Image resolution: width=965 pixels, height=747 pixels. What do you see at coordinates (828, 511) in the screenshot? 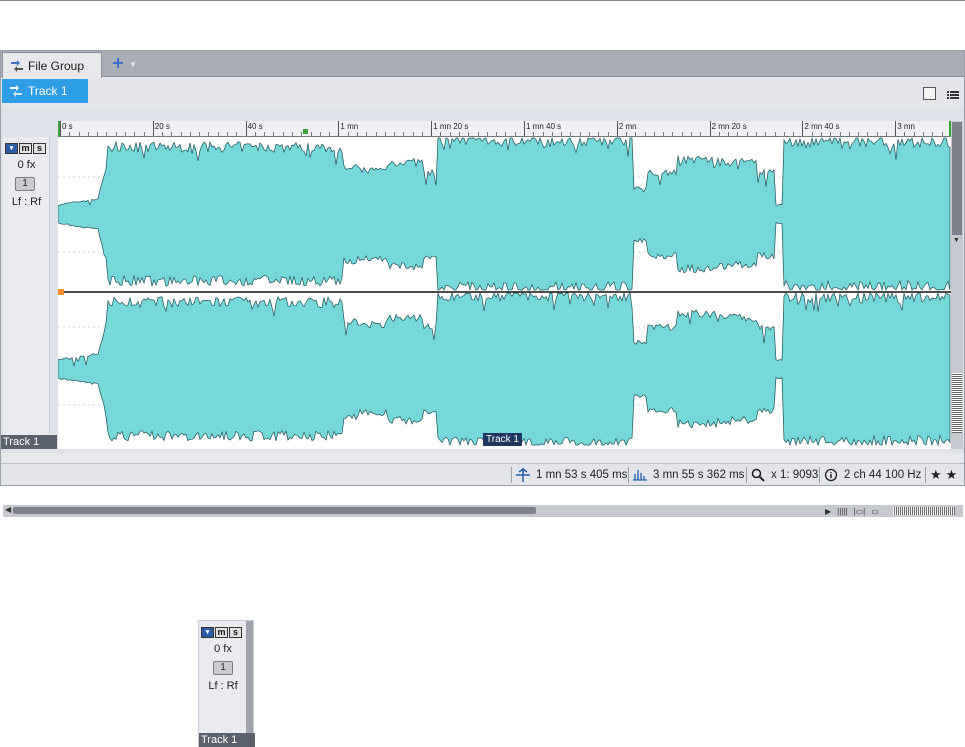
I see `scroll-right-icon: ▶` at bounding box center [828, 511].